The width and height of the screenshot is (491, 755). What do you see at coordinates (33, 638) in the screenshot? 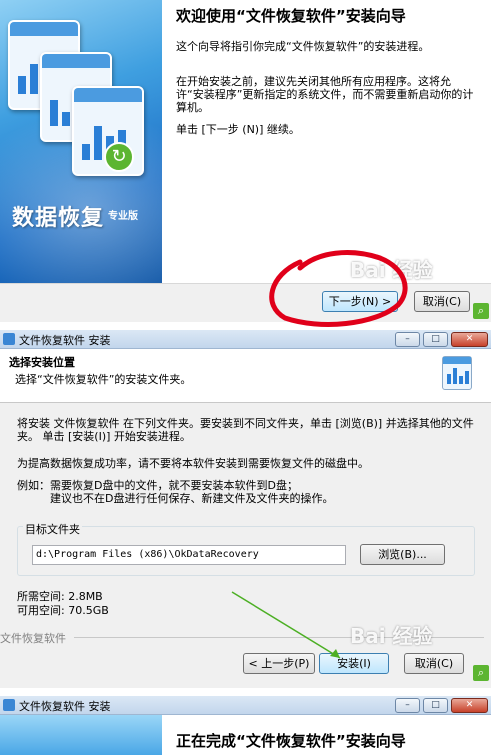
I see `footer-brand: 文件恢复软件` at bounding box center [33, 638].